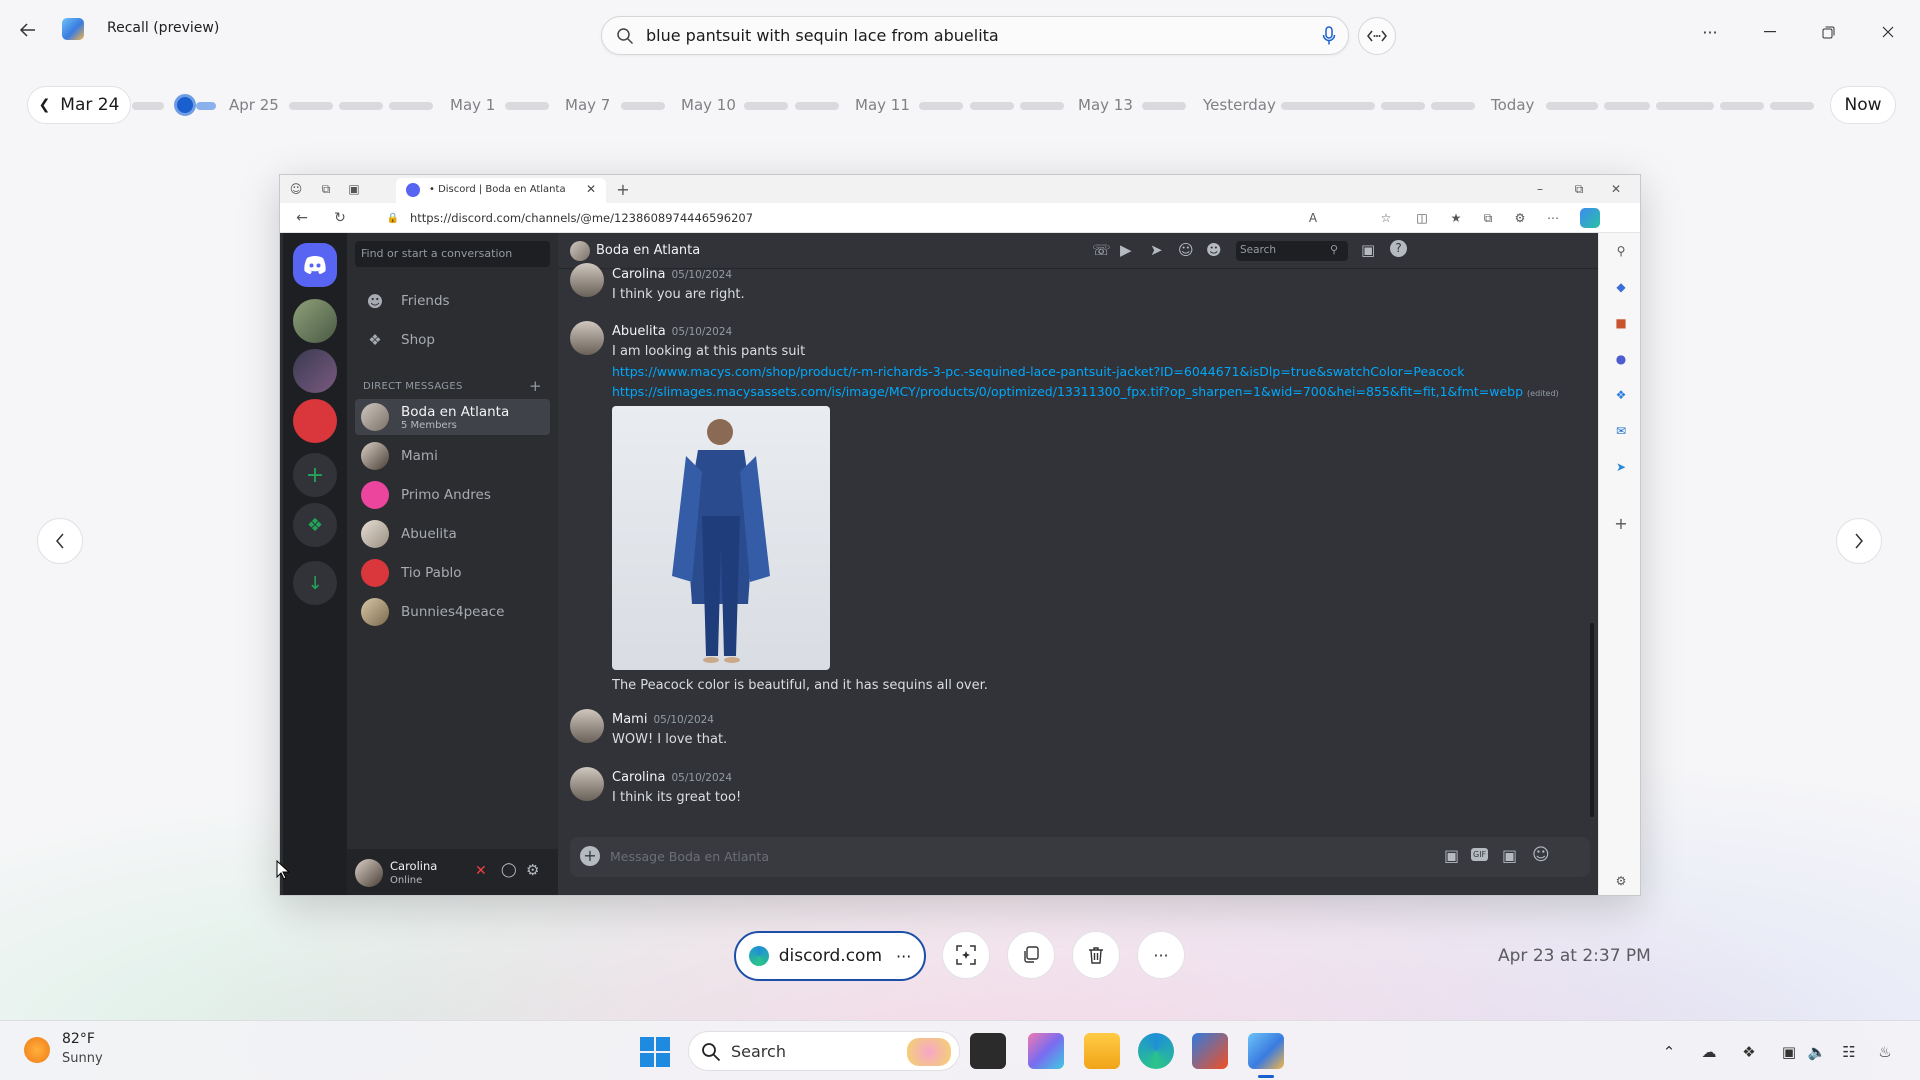 Image resolution: width=1920 pixels, height=1080 pixels. Describe the element at coordinates (1031, 955) in the screenshot. I see `copy-button` at that location.